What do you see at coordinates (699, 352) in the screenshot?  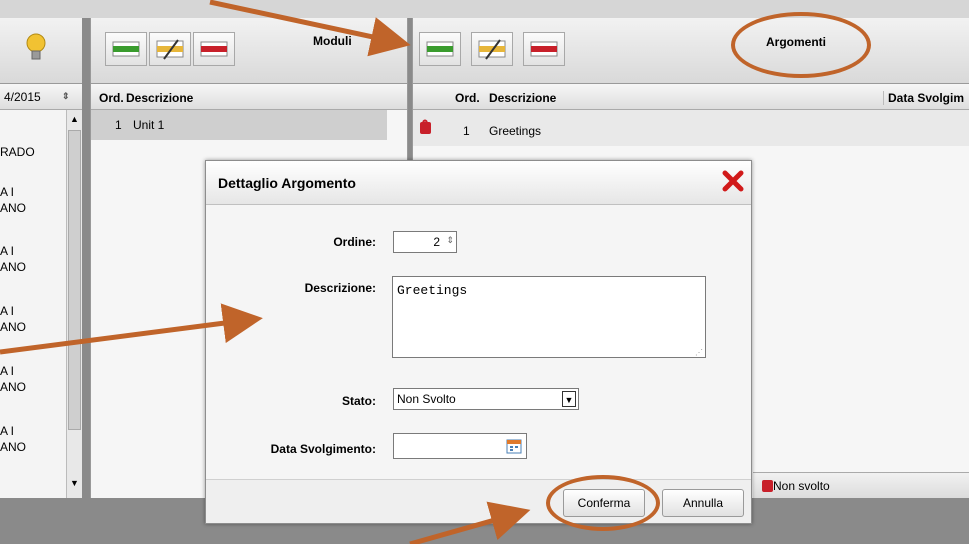 I see `resize-handle-icon: ⋰` at bounding box center [699, 352].